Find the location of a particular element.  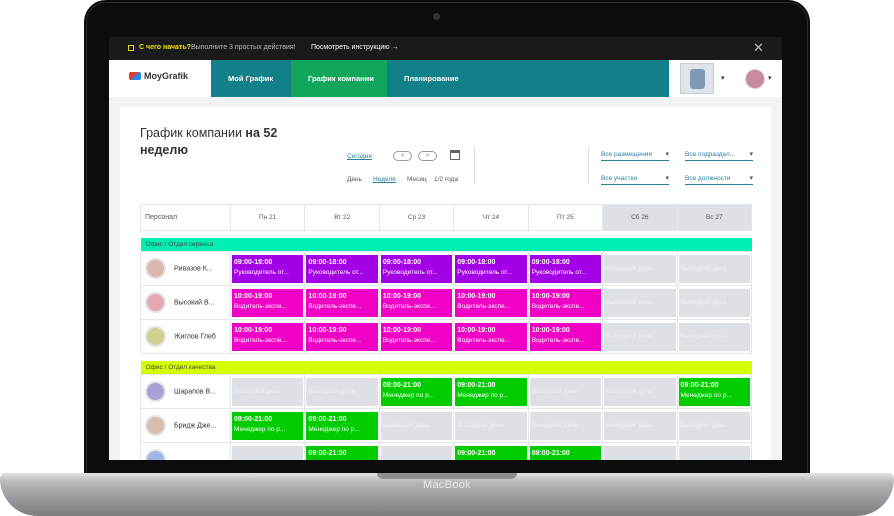

staff-cell: Жиглов Глеб is located at coordinates (185, 336).